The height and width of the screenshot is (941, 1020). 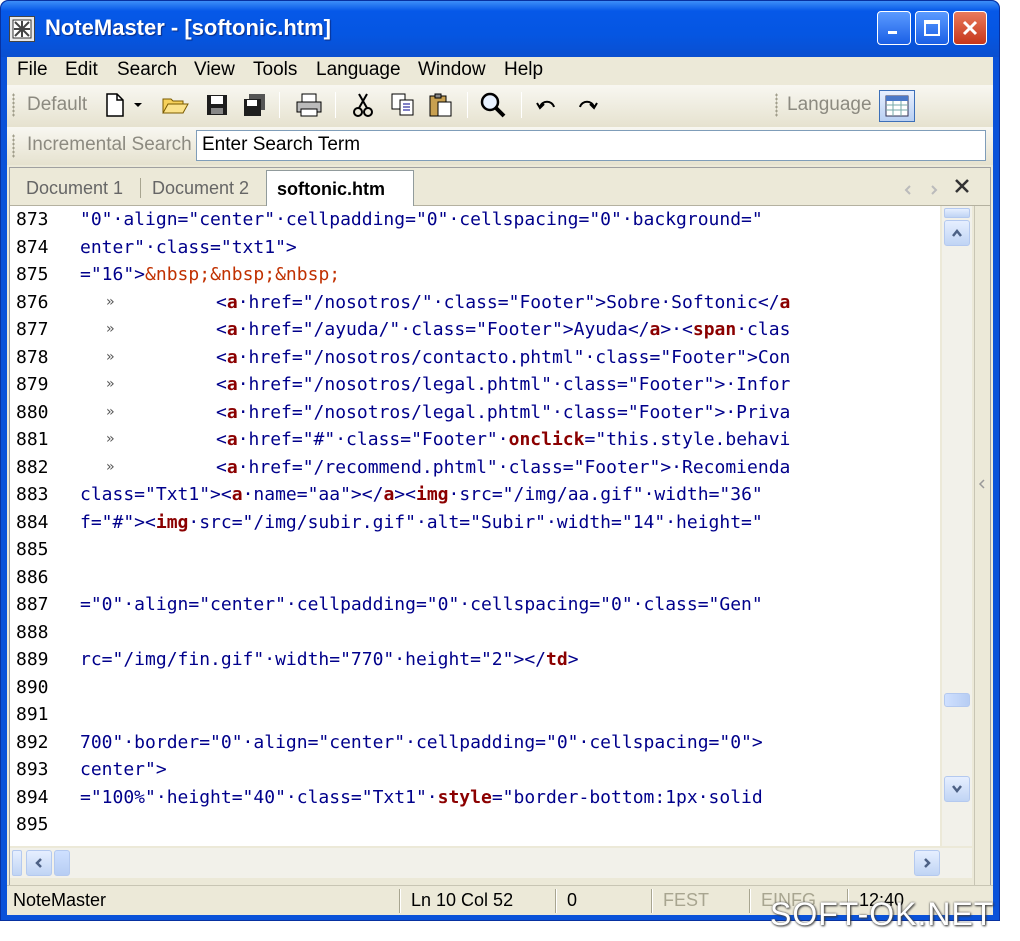 I want to click on new-dropdown-button, so click(x=138, y=105).